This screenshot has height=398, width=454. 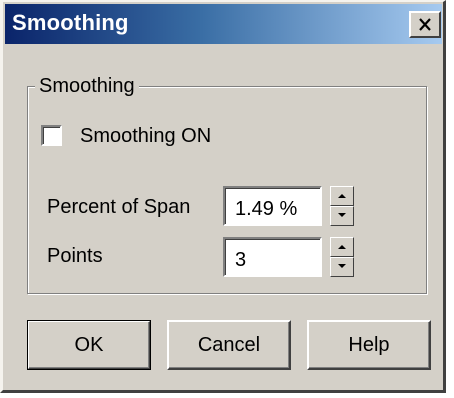 I want to click on percent-of-span-input, so click(x=272, y=206).